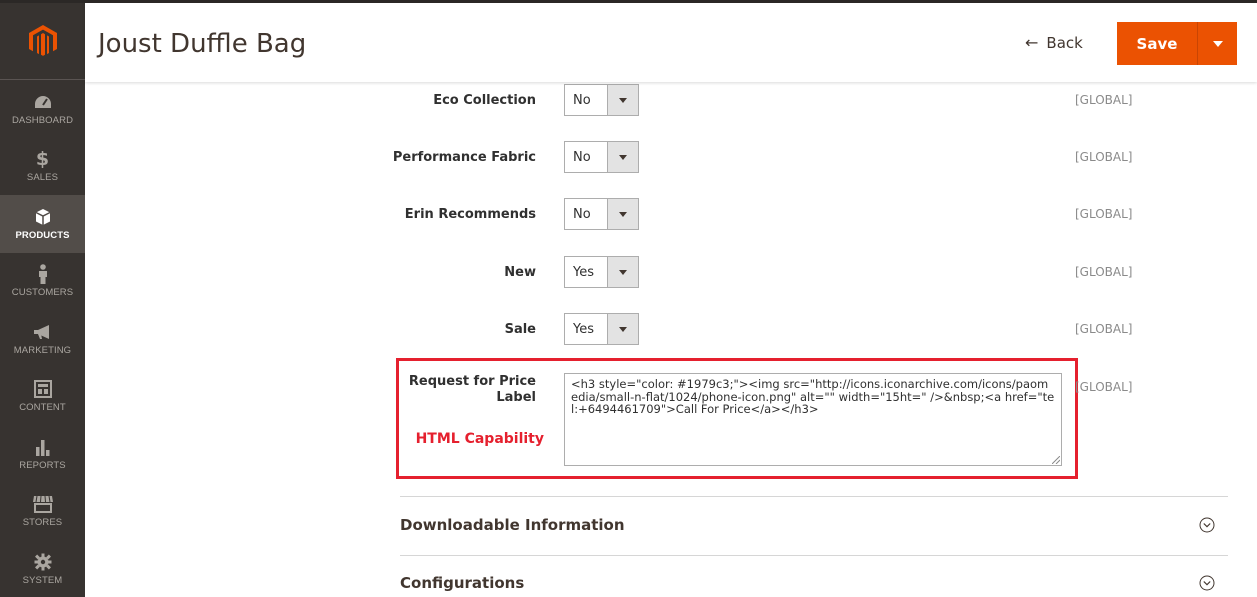  I want to click on sidebar-item-stores: STORES, so click(42, 512).